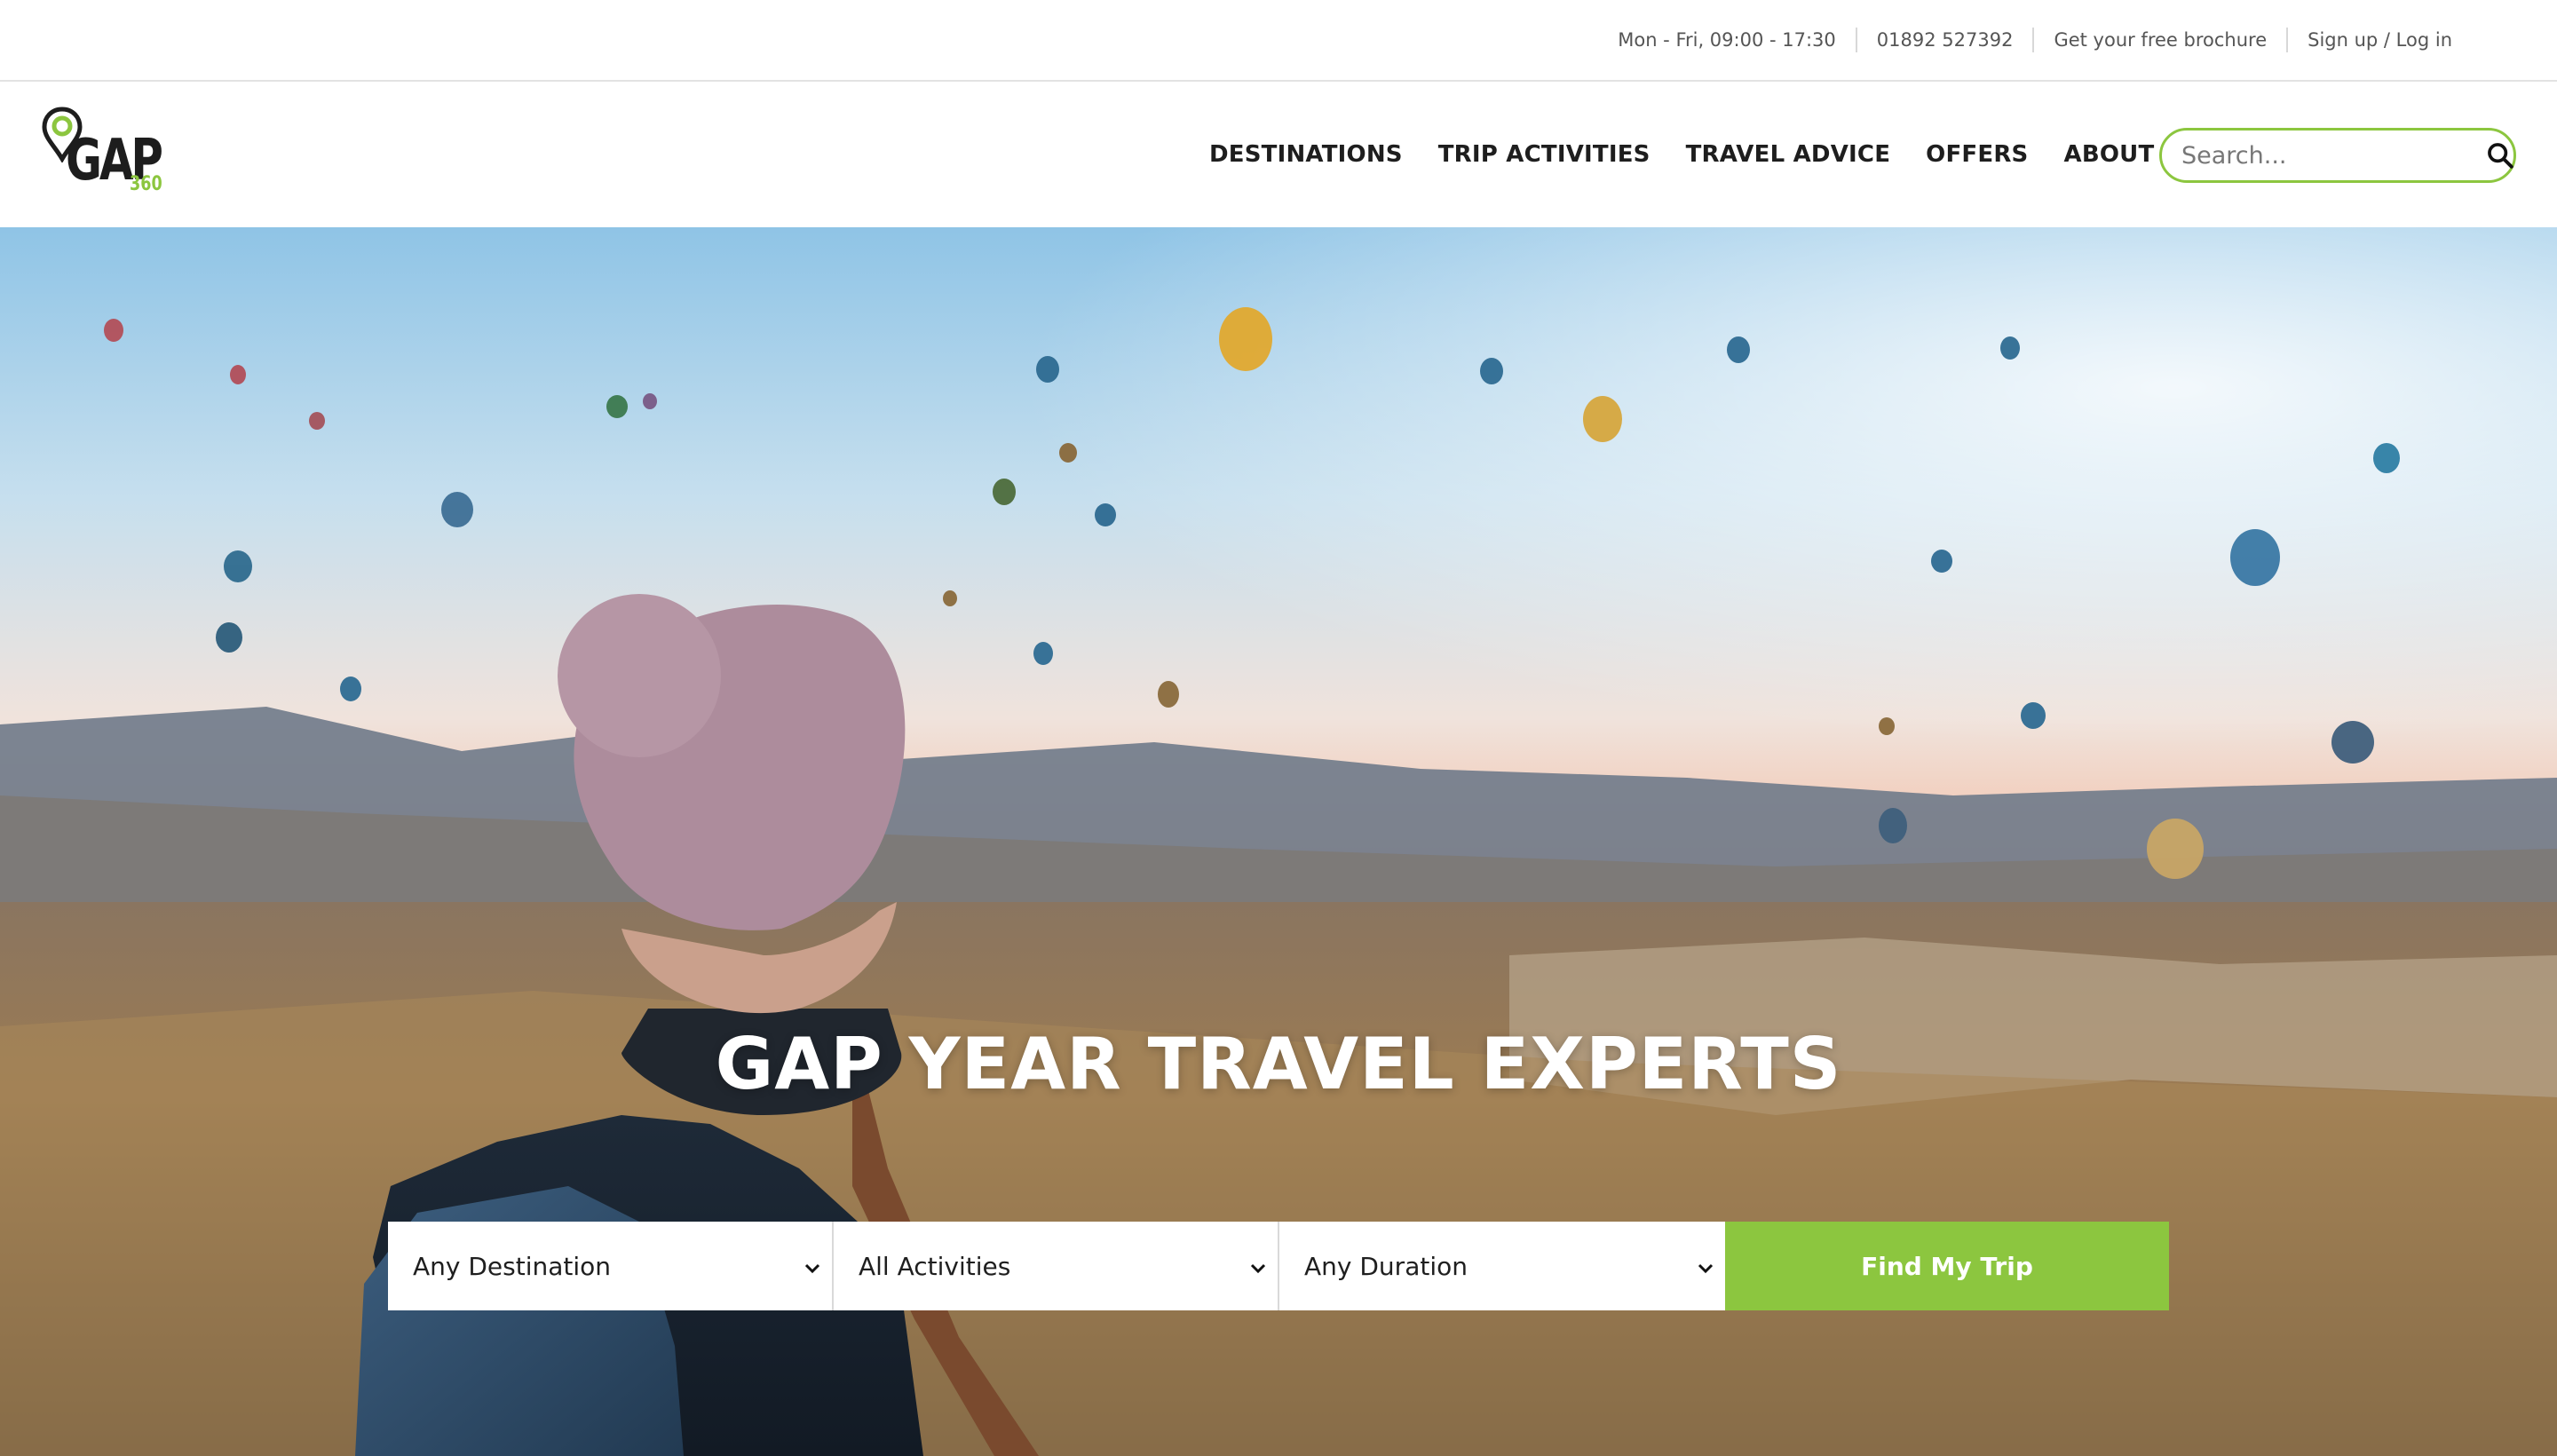 The height and width of the screenshot is (1456, 2557). I want to click on nav-destinations: DESTINATIONS, so click(1306, 154).